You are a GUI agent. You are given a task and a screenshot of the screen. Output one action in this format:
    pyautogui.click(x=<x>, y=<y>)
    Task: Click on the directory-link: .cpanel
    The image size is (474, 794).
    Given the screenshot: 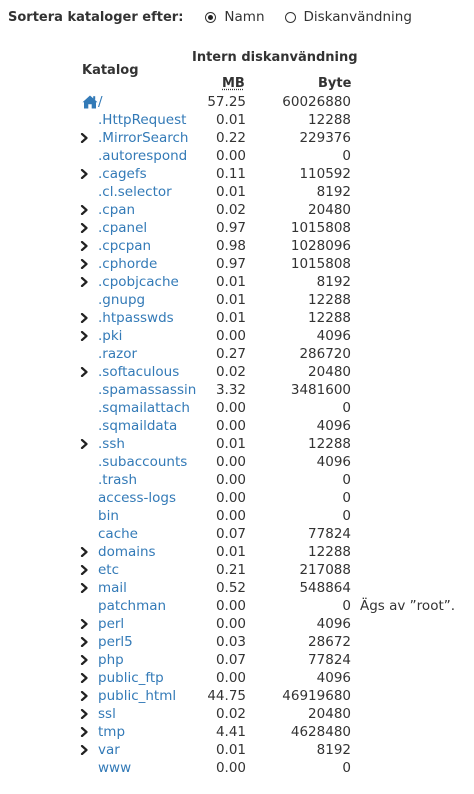 What is the action you would take?
    pyautogui.click(x=122, y=228)
    